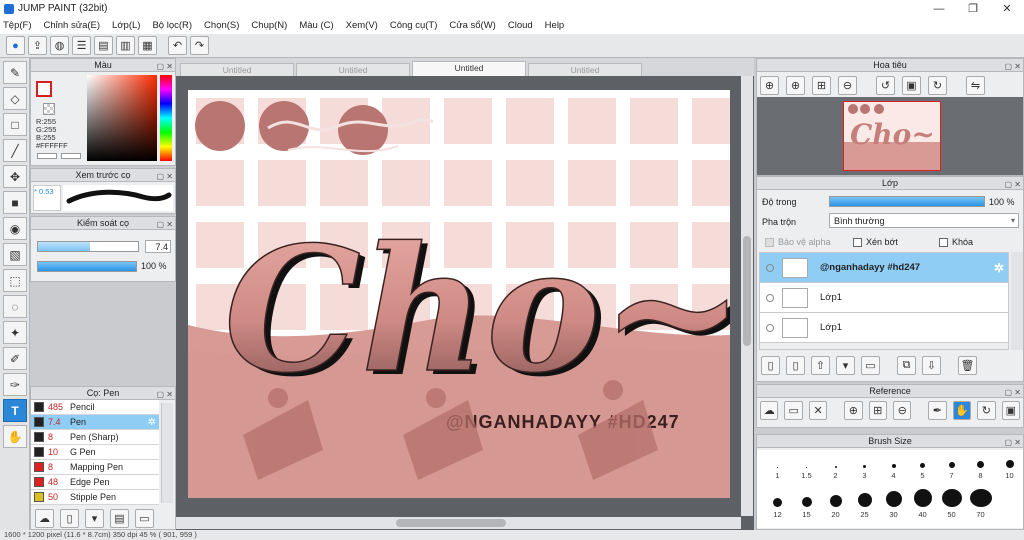  Describe the element at coordinates (1017, 301) in the screenshot. I see `layer-list-scrollbar` at that location.